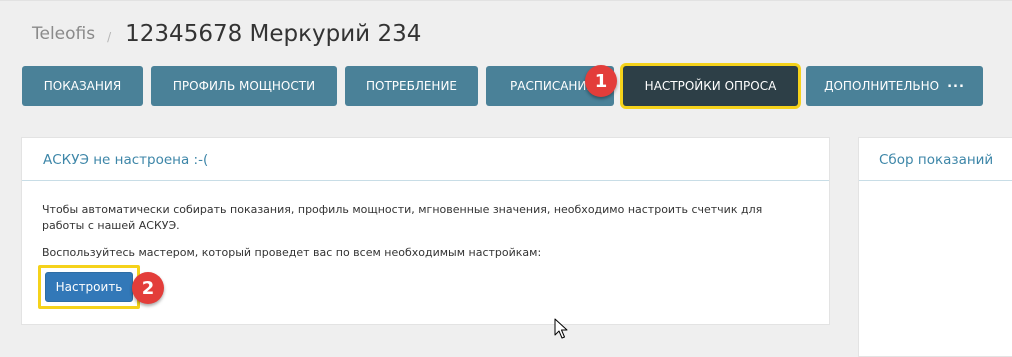  I want to click on step-marker-1: 1, so click(601, 81).